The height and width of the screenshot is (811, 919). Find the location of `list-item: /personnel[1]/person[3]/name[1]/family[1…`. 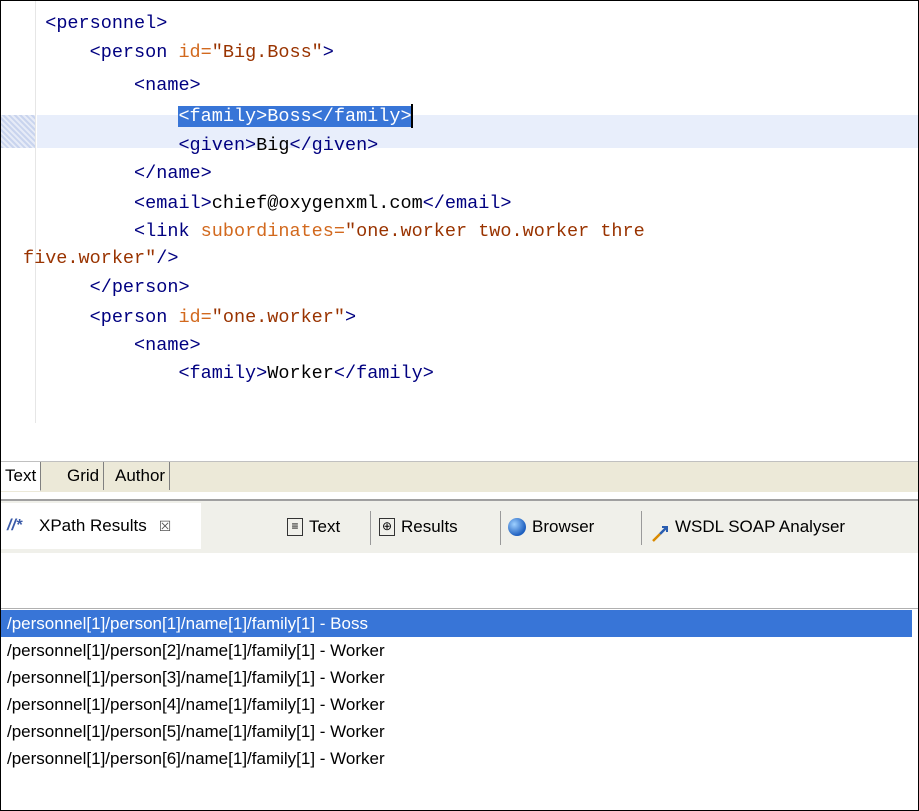

list-item: /personnel[1]/person[3]/name[1]/family[1… is located at coordinates (193, 677).